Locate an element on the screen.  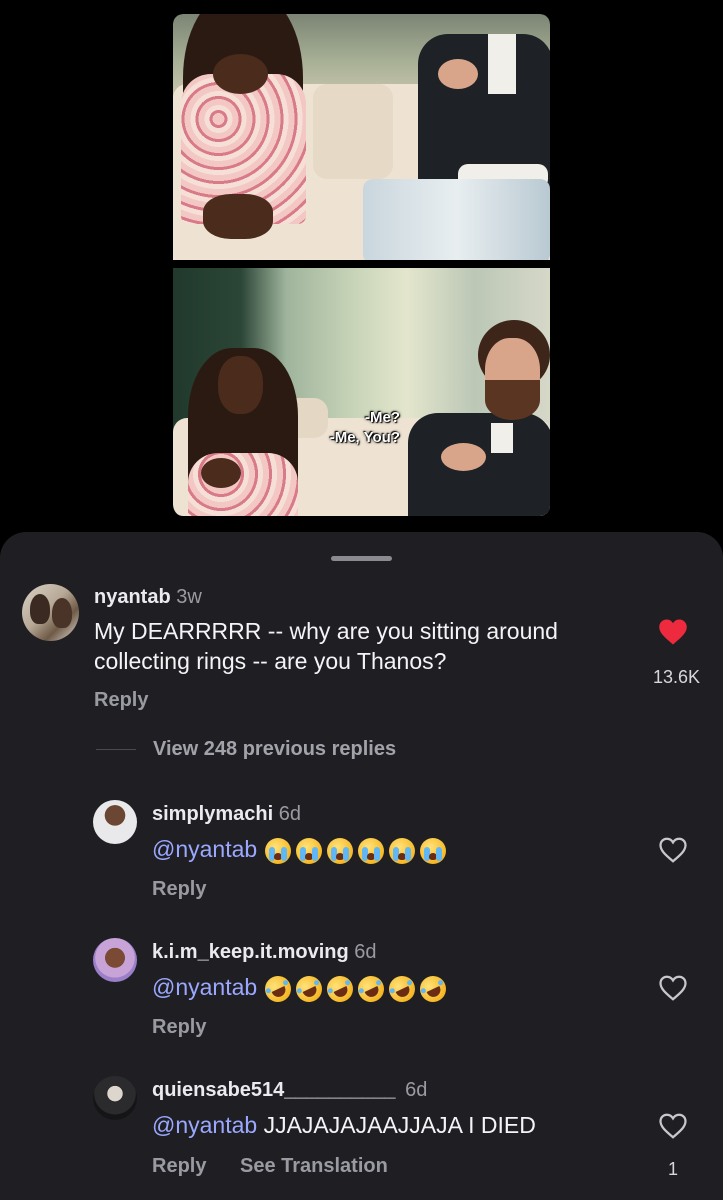
divider is located at coordinates (116, 749).